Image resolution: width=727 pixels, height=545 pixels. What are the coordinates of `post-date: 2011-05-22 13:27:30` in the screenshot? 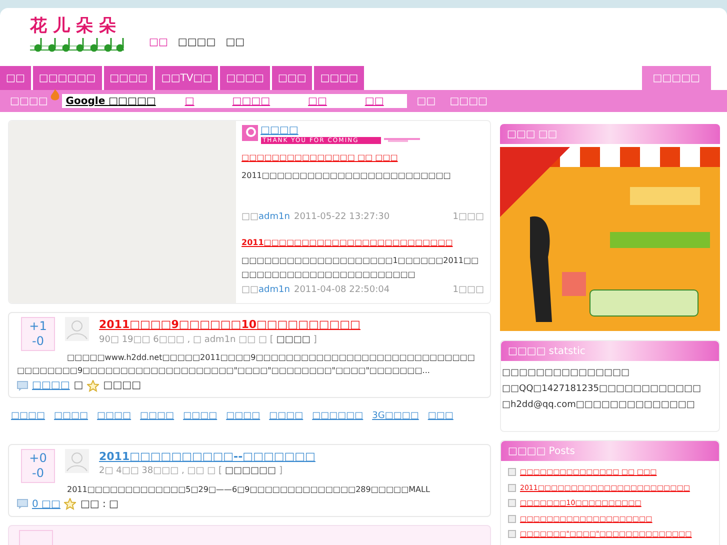 It's located at (342, 217).